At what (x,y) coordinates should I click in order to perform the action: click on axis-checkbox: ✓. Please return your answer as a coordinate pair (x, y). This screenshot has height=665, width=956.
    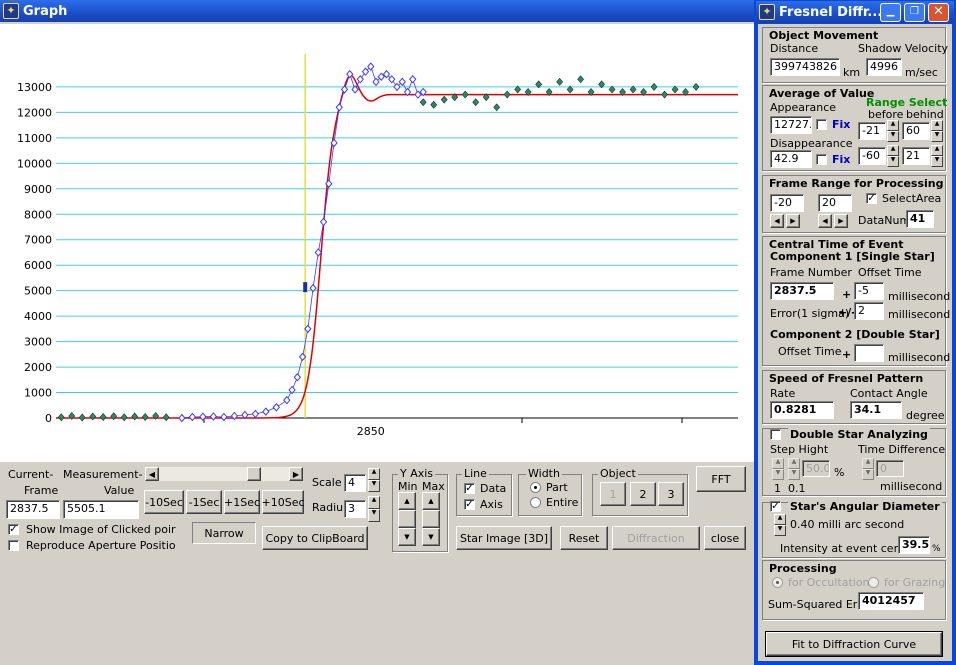
    Looking at the image, I should click on (469, 504).